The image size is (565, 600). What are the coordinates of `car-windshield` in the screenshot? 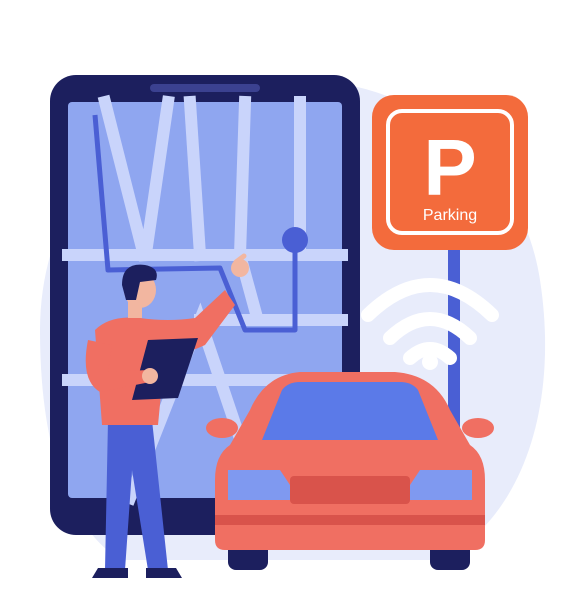 It's located at (350, 411).